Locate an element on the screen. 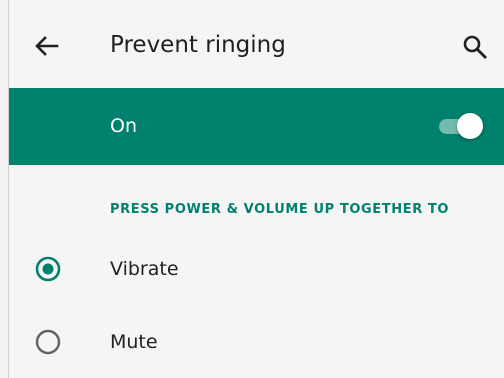 Image resolution: width=504 pixels, height=378 pixels. radio-selected-icon is located at coordinates (48, 269).